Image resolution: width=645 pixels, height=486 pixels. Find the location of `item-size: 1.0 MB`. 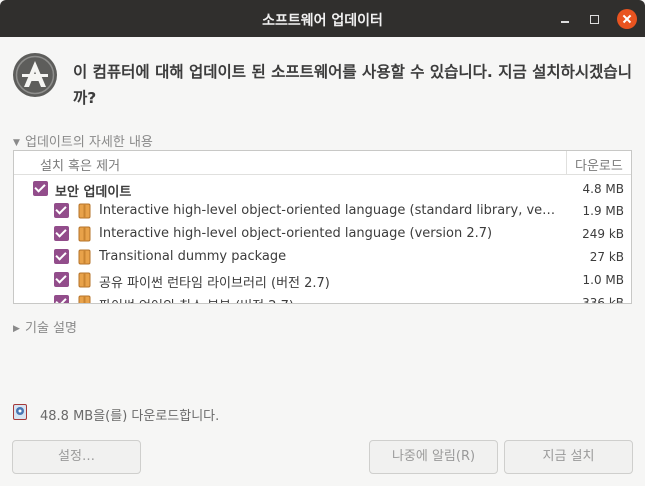

item-size: 1.0 MB is located at coordinates (603, 280).